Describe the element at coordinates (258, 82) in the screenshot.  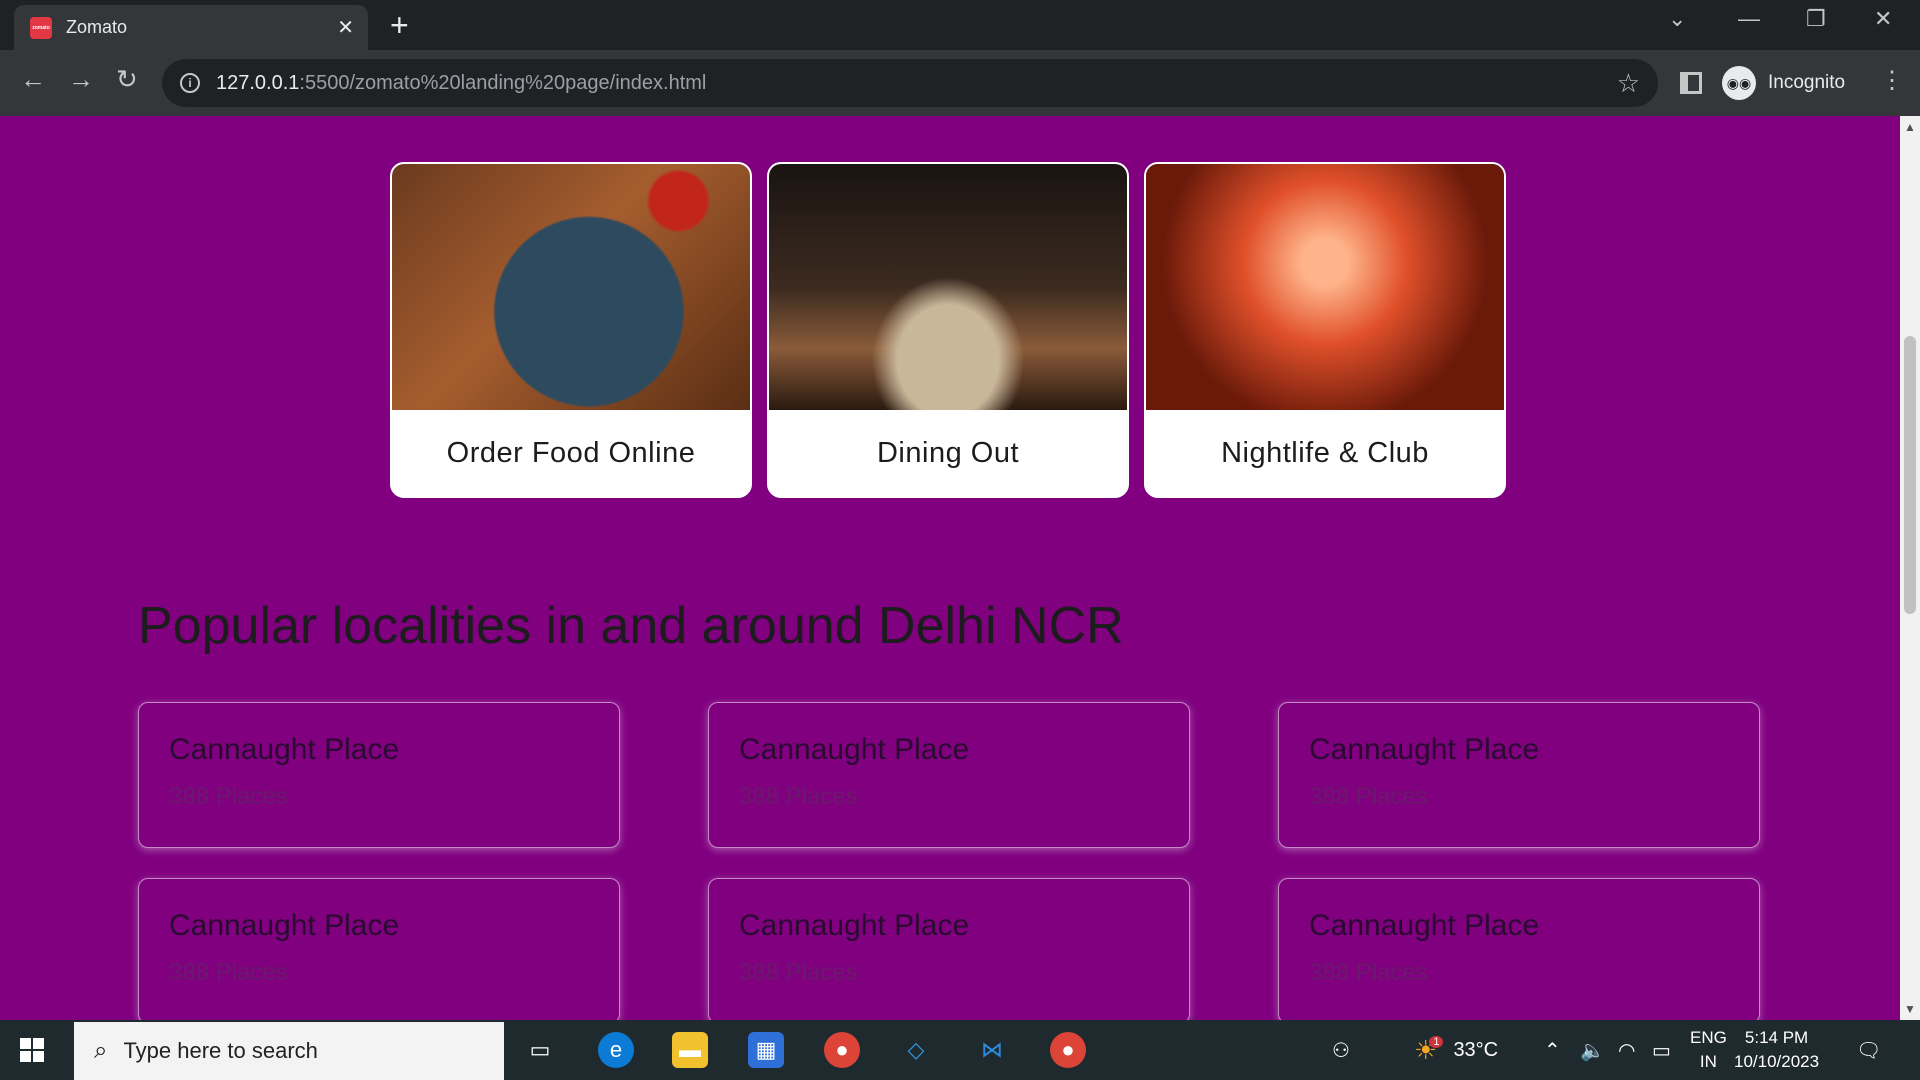
I see `url-host: 127.0.0.1` at that location.